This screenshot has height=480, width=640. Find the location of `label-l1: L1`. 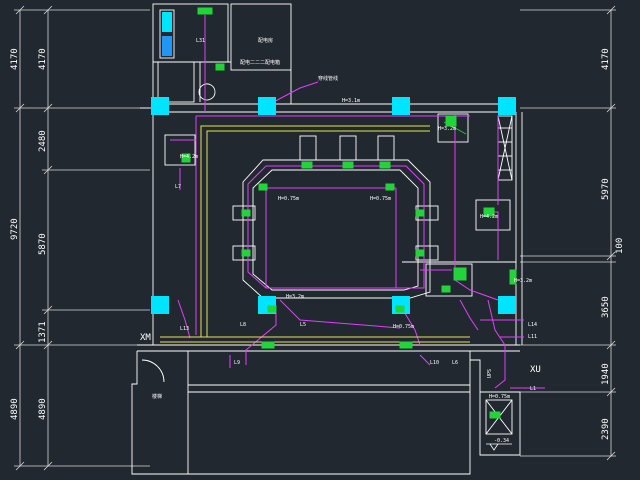

label-l1: L1 is located at coordinates (533, 389).